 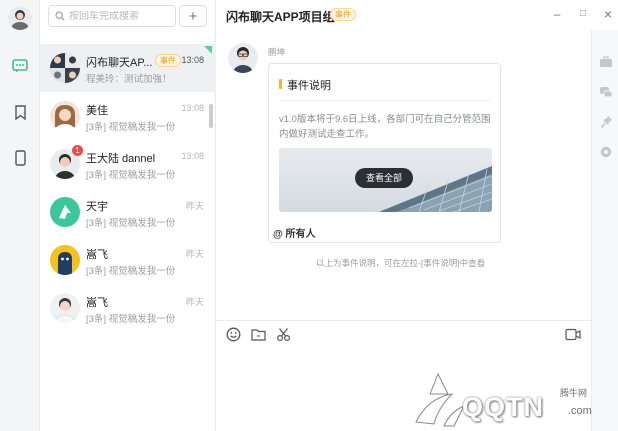 I want to click on card-image: 查看全部, so click(x=385, y=180).